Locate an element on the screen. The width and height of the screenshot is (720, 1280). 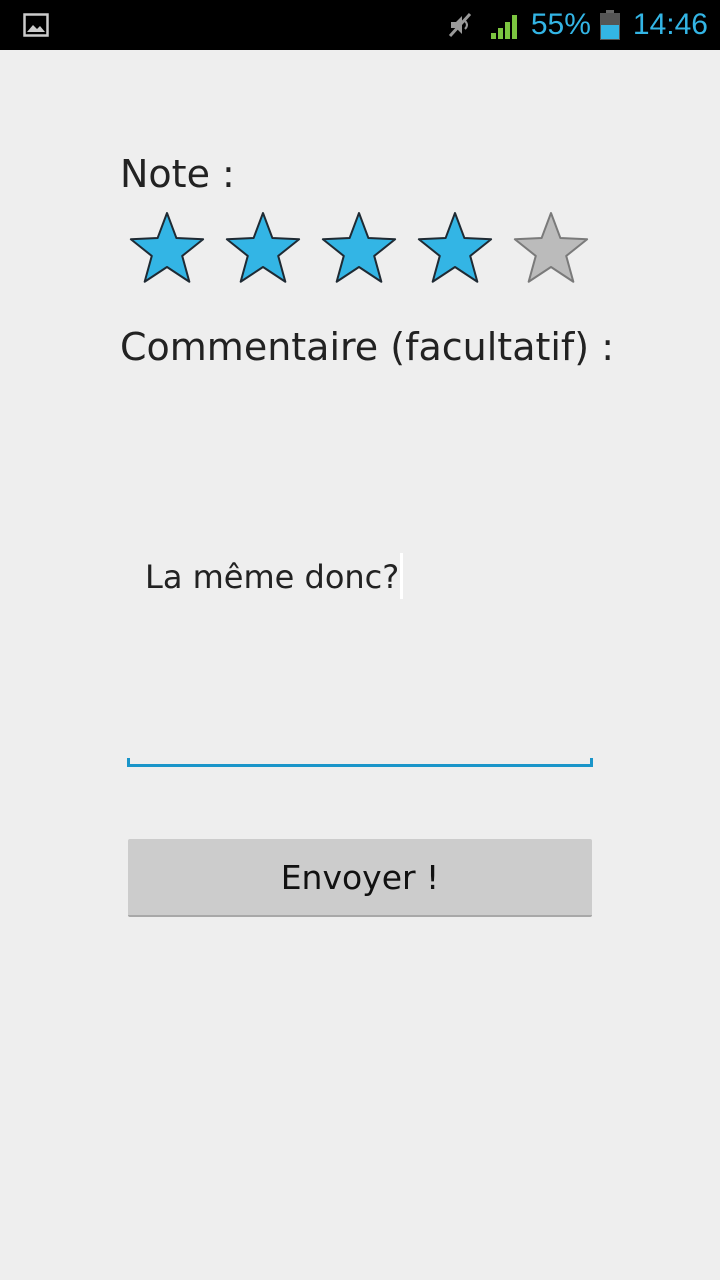
comment-value: La même donc? is located at coordinates (272, 577).